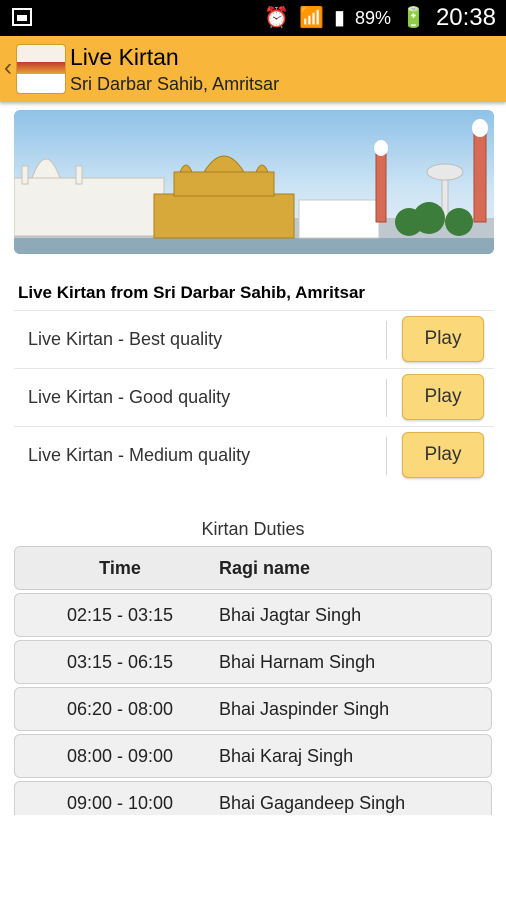 The image size is (506, 900). I want to click on row-time: 03:15 - 06:15, so click(120, 662).